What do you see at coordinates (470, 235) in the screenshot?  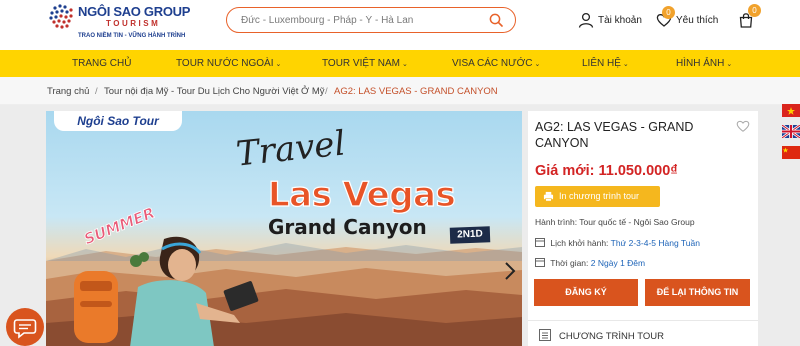 I see `hero-duration-badge: 2N1D` at bounding box center [470, 235].